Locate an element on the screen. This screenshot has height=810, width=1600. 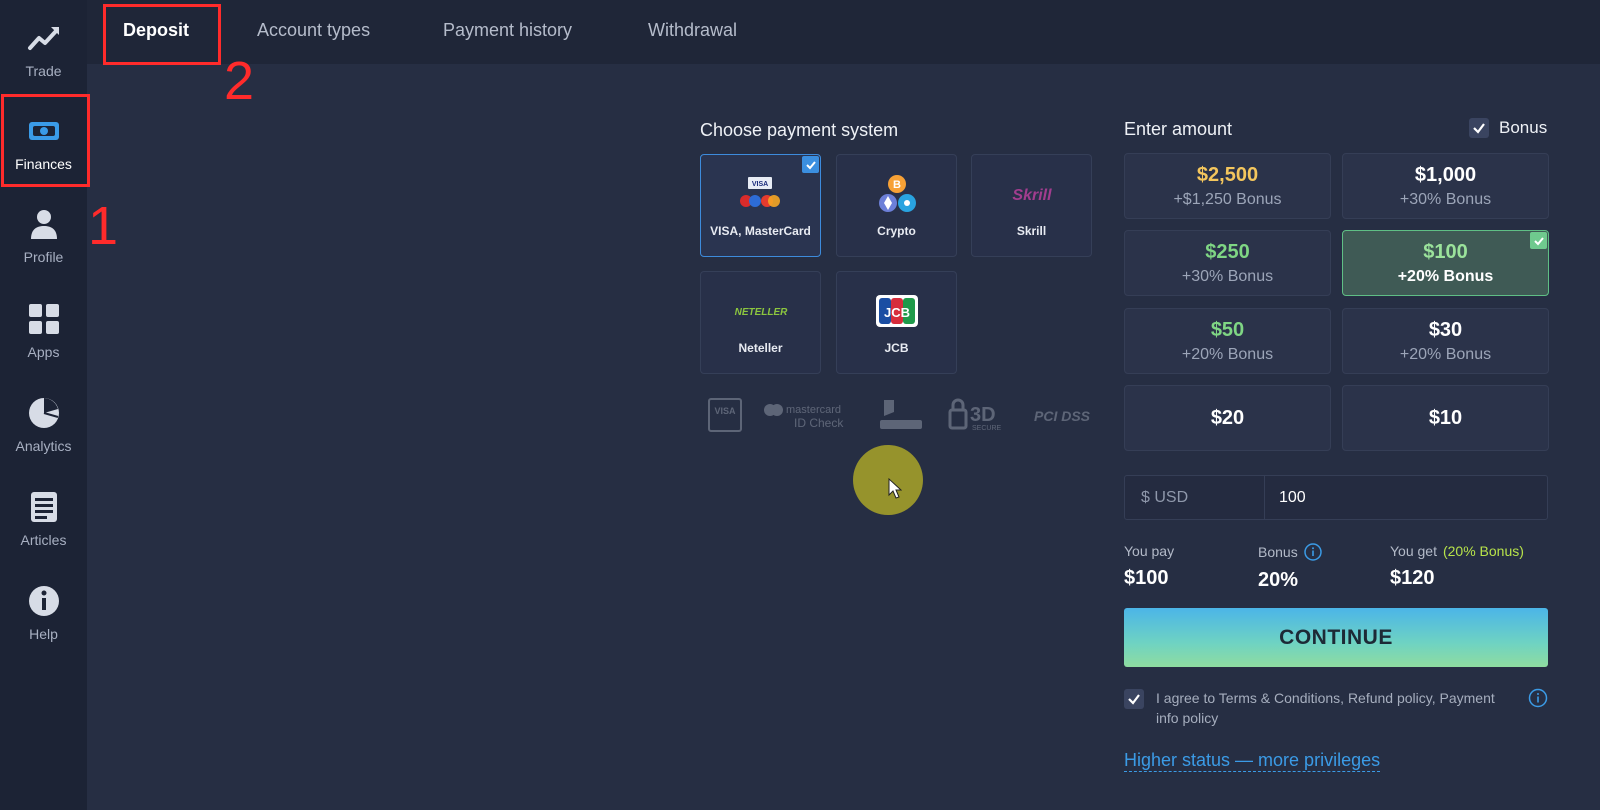
amount-option-20: $20 is located at coordinates (1227, 418).